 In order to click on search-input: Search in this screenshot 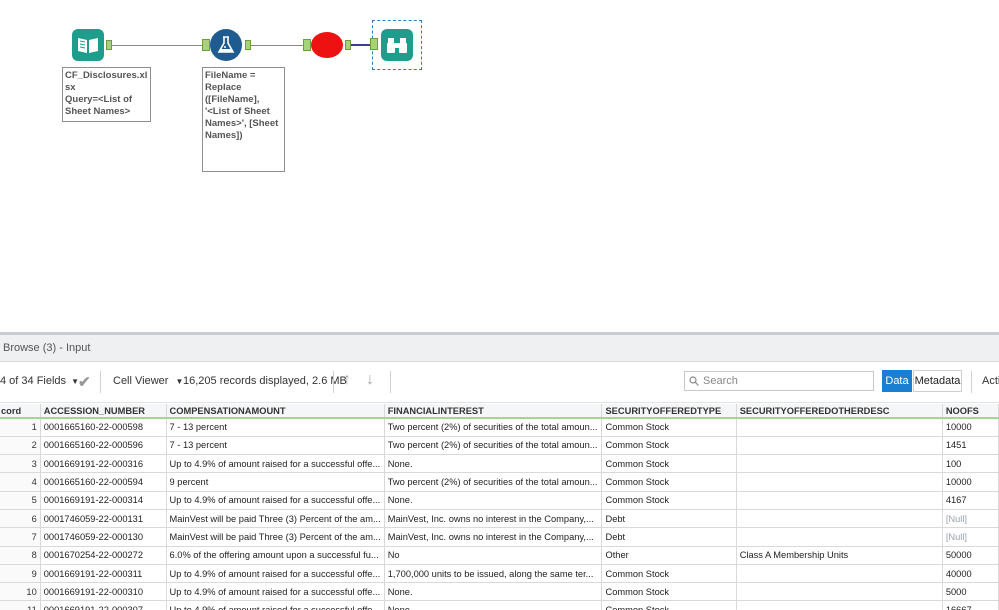, I will do `click(779, 381)`.